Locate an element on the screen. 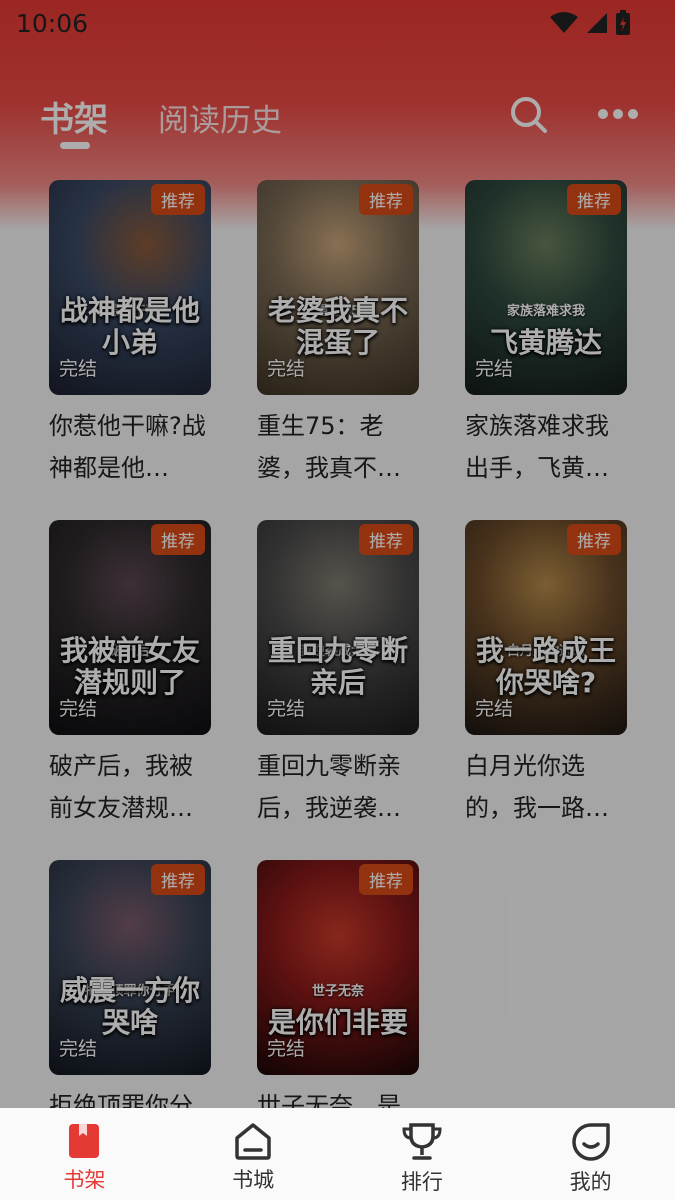  battery-icon is located at coordinates (623, 22).